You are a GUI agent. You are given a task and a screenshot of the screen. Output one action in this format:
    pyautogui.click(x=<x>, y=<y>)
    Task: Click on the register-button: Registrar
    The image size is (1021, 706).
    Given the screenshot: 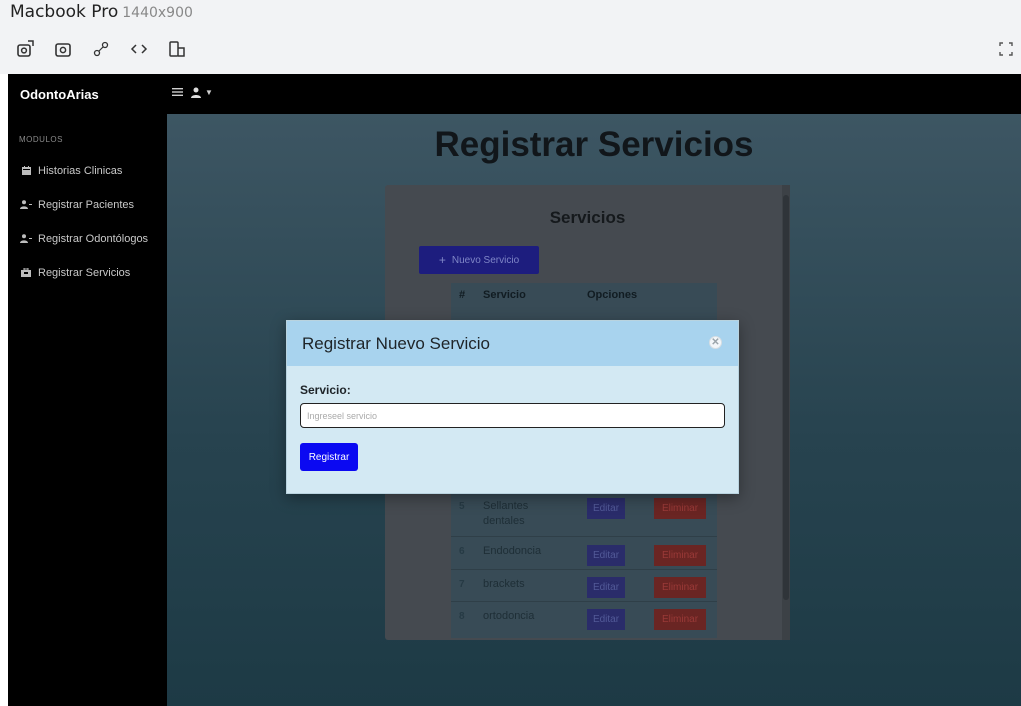 What is the action you would take?
    pyautogui.click(x=329, y=457)
    